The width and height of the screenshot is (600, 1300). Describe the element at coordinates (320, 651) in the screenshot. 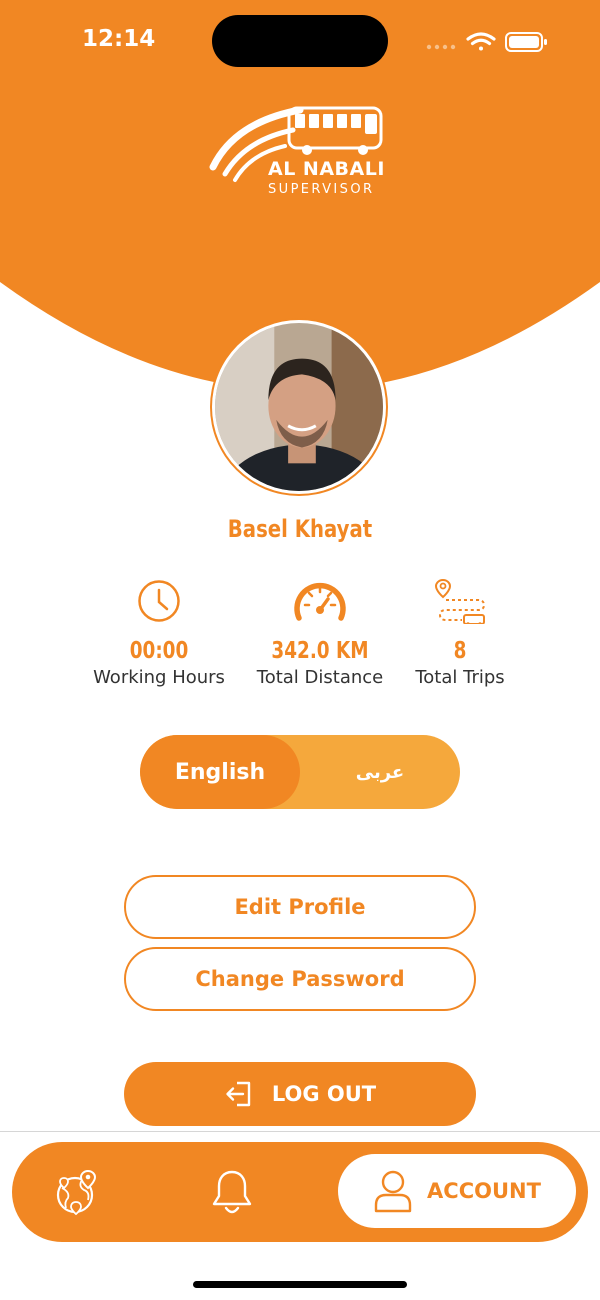

I see `stat-value: 342.0 KM` at that location.